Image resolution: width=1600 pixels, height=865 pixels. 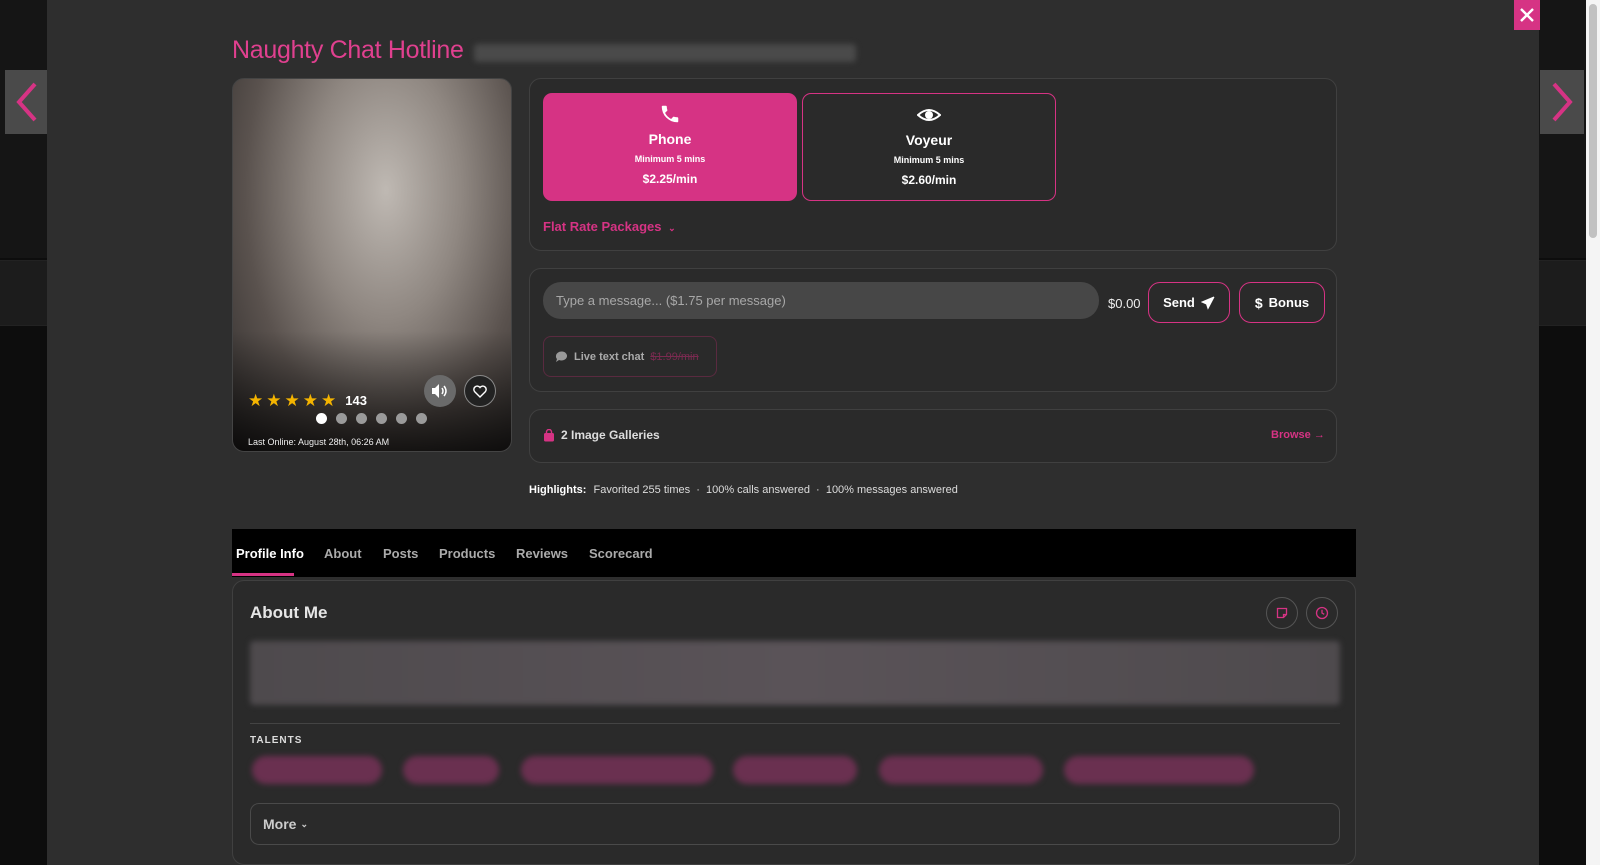 I want to click on close-button, so click(x=1527, y=15).